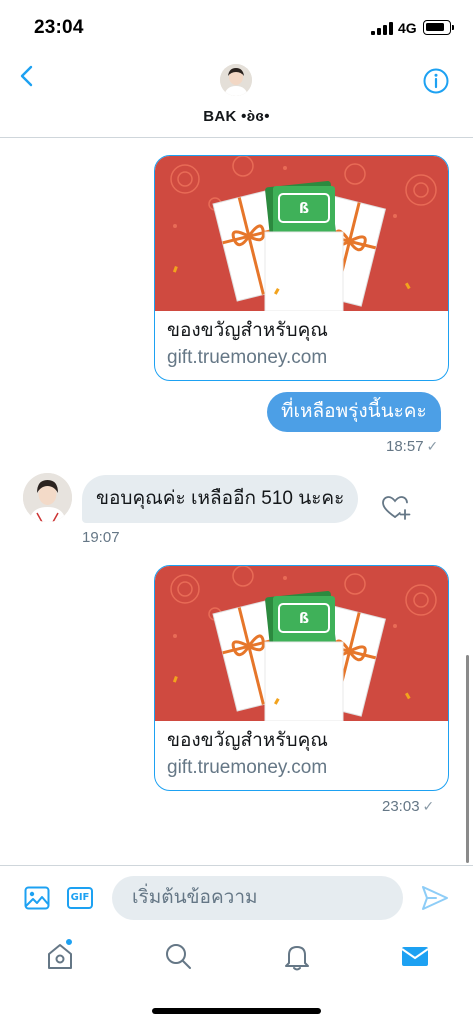  What do you see at coordinates (69, 942) in the screenshot?
I see `home-notification-dot` at bounding box center [69, 942].